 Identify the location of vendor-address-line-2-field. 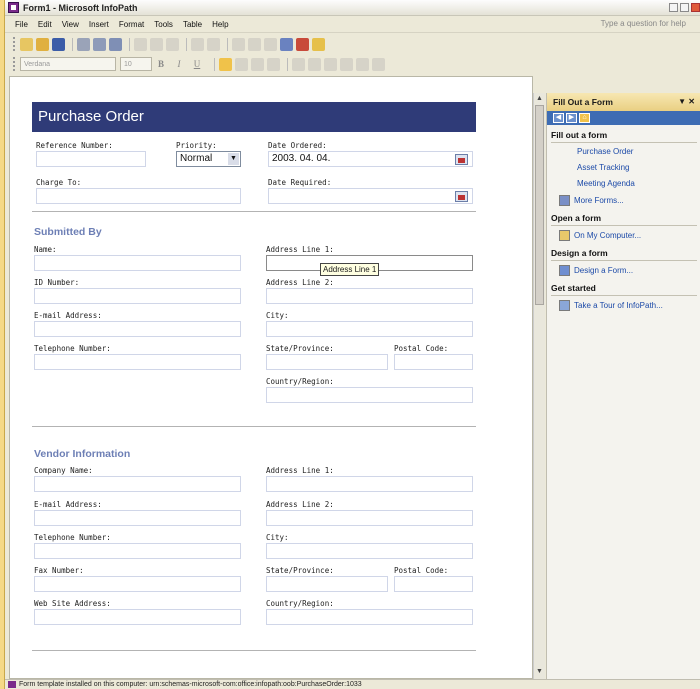
(369, 518).